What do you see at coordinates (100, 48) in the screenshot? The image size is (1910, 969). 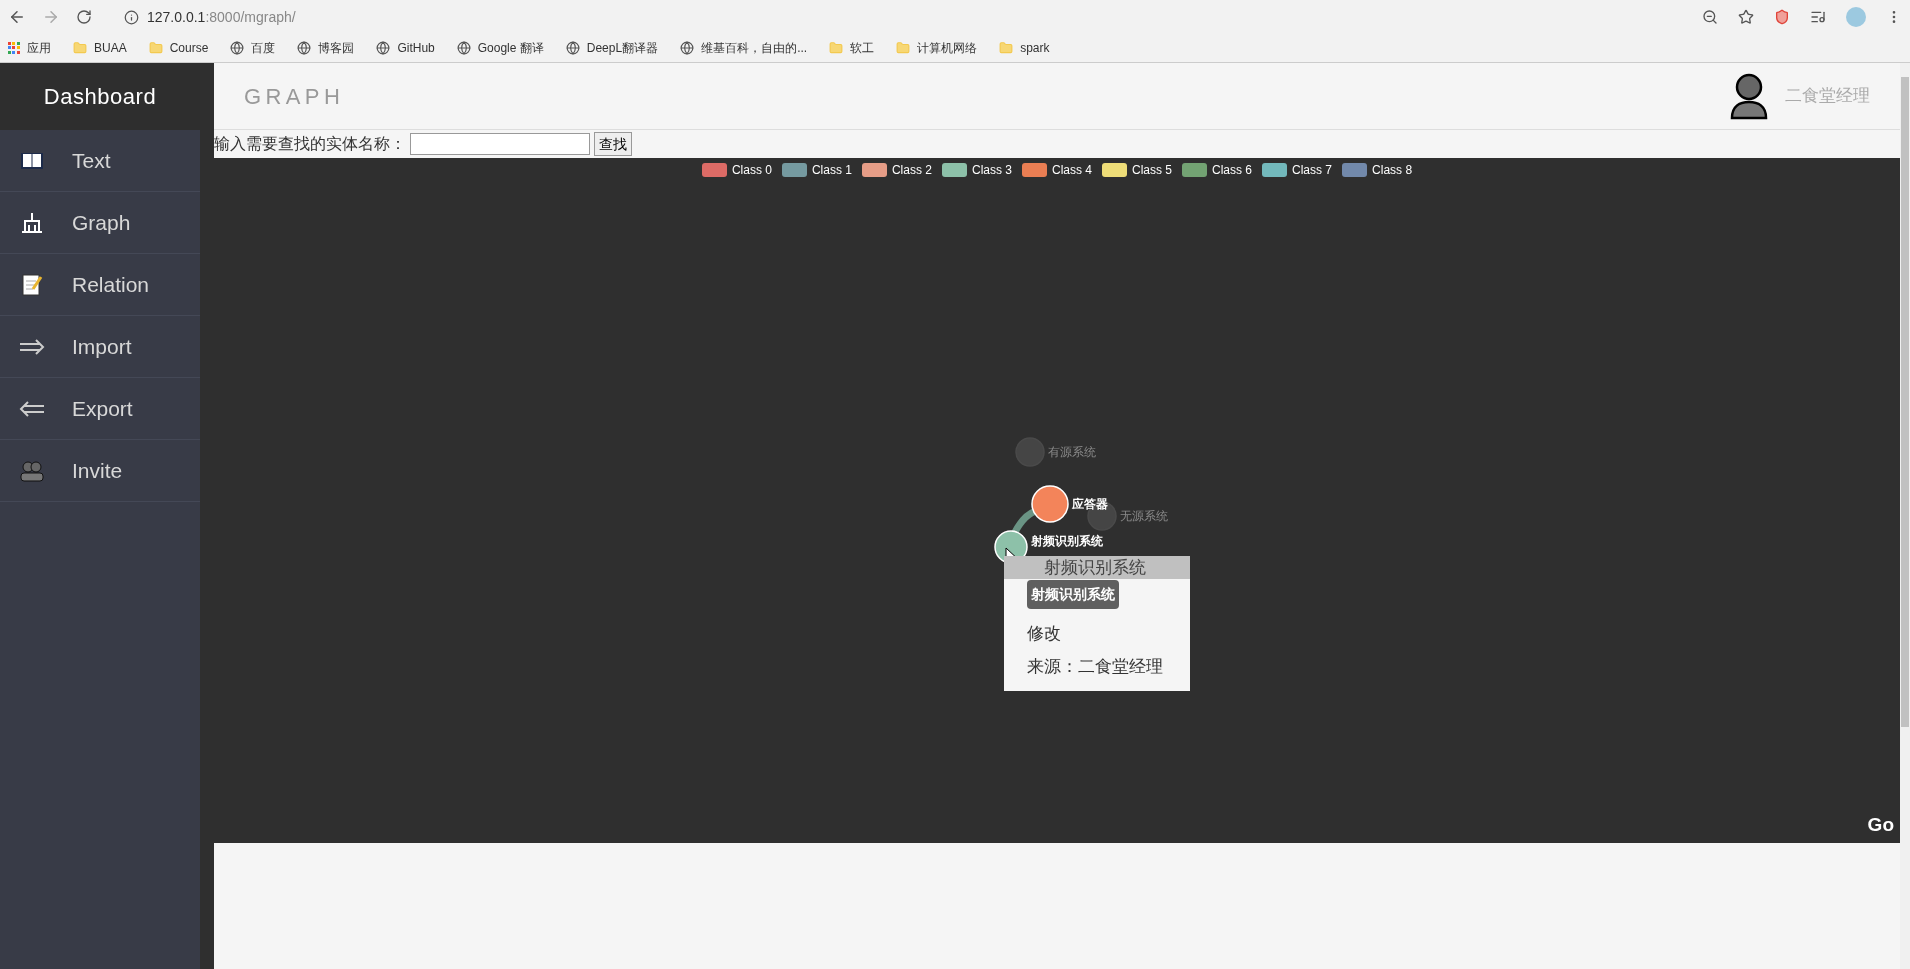 I see `bookmark: BUAA` at bounding box center [100, 48].